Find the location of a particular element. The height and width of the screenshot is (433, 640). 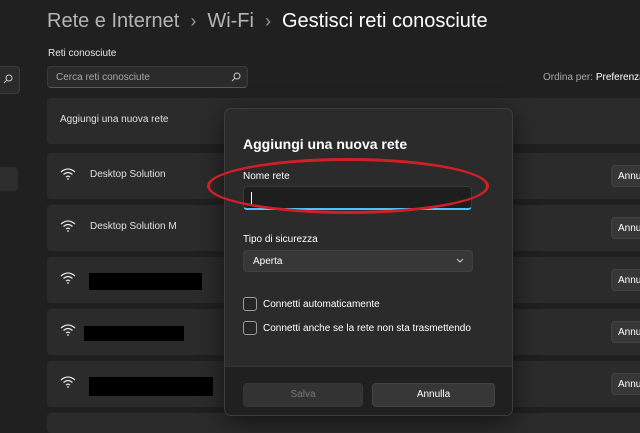

search-placeholder: Cerca reti conosciute is located at coordinates (103, 77).